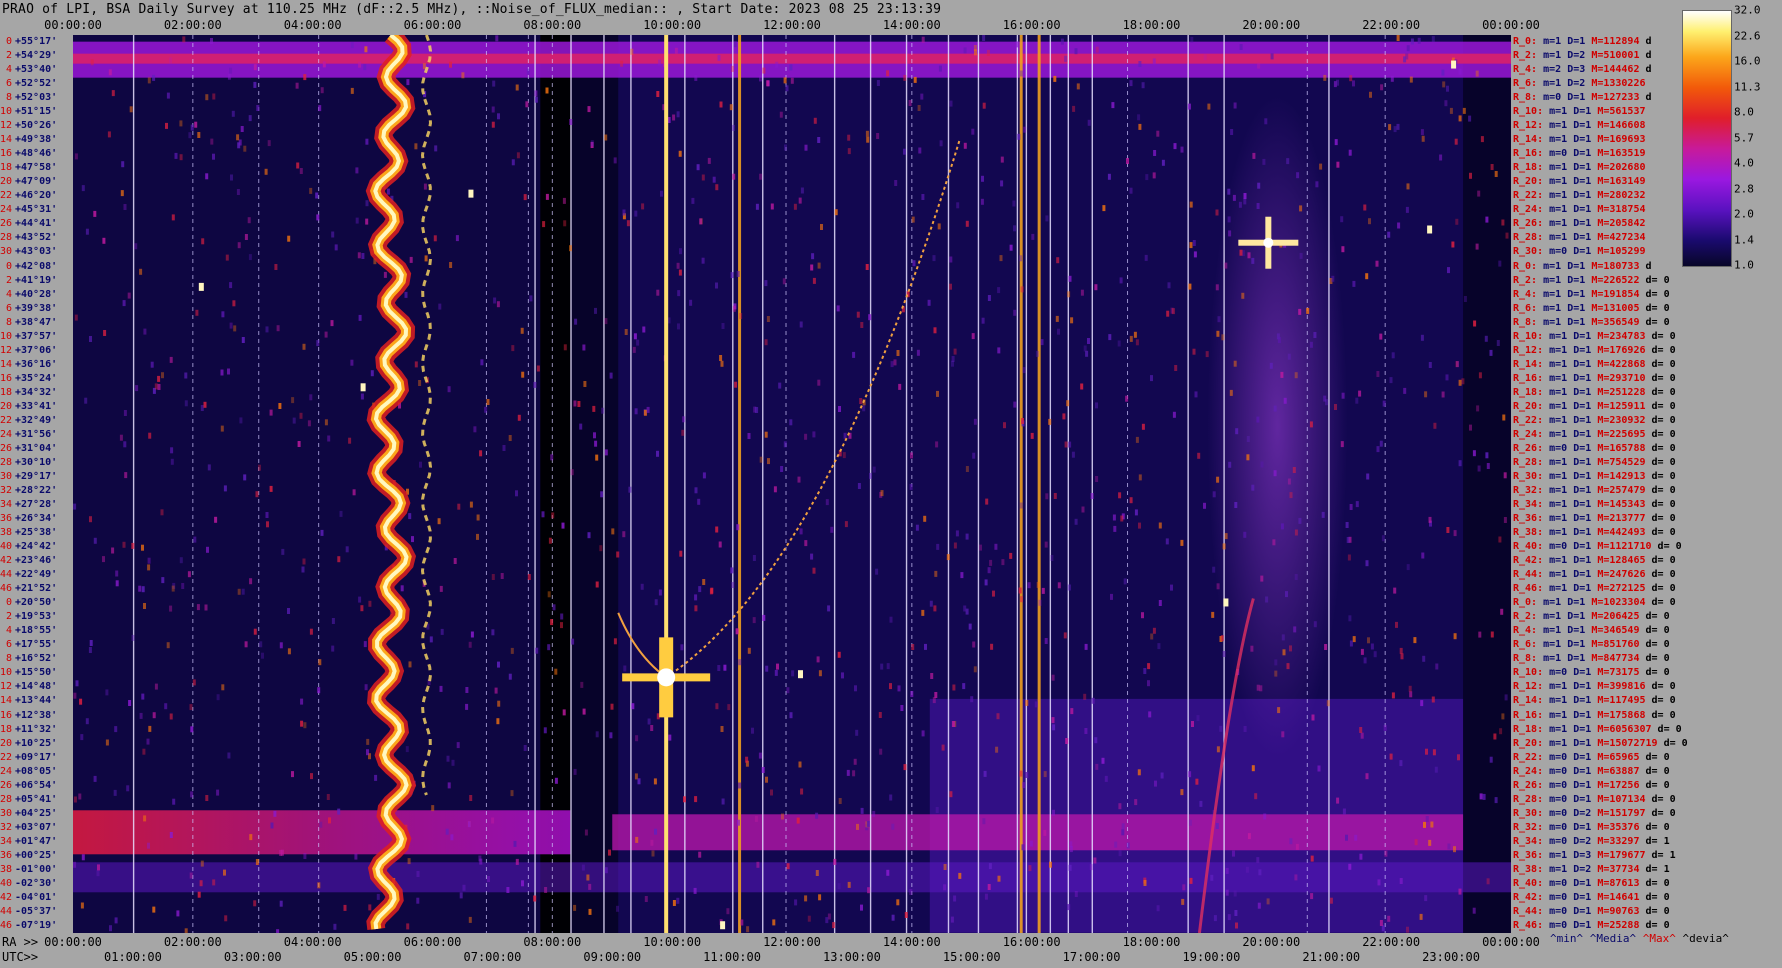 The image size is (1782, 968). Describe the element at coordinates (432, 25) in the screenshot. I see `top-axis-tick: 06:00:00` at that location.